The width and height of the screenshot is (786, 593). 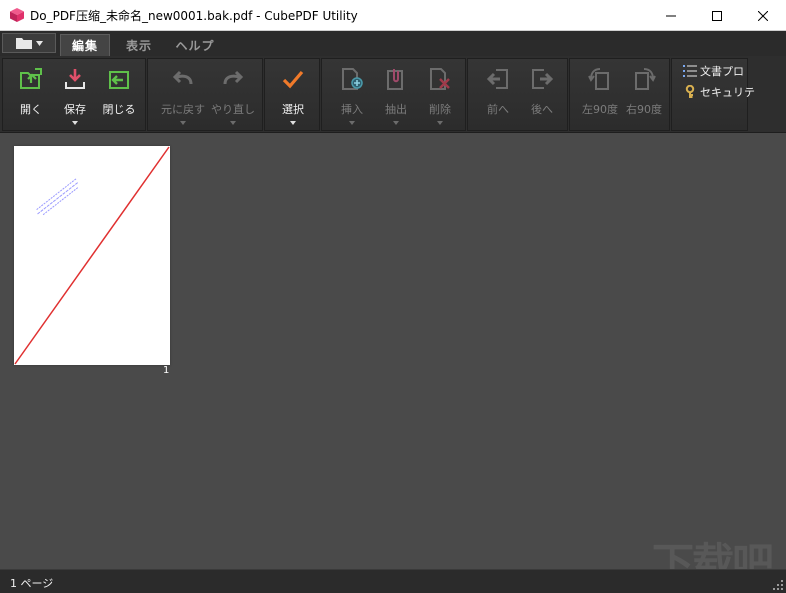 I want to click on minimize-icon, so click(x=671, y=15).